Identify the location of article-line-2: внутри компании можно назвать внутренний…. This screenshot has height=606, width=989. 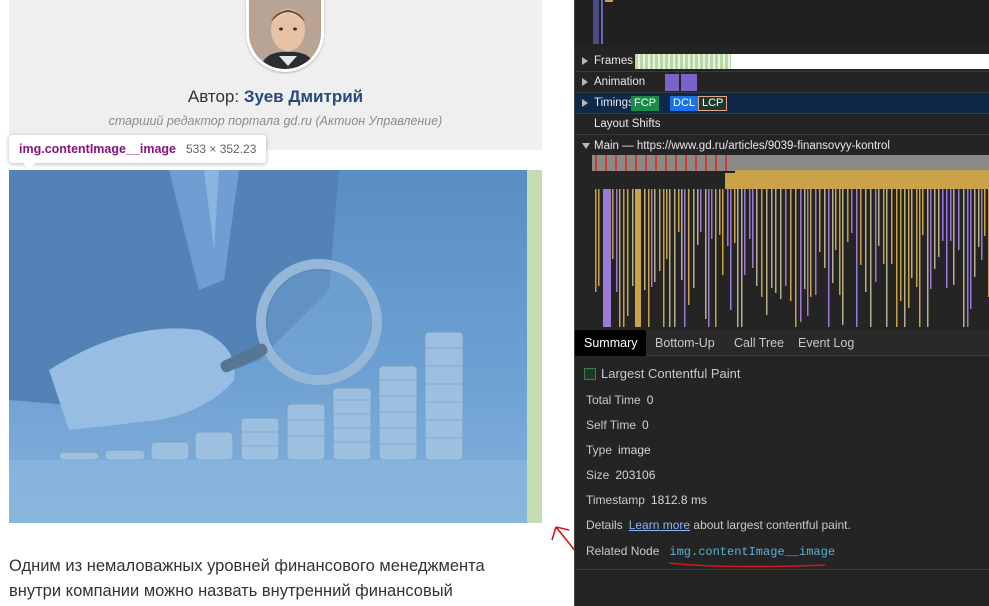
(231, 591).